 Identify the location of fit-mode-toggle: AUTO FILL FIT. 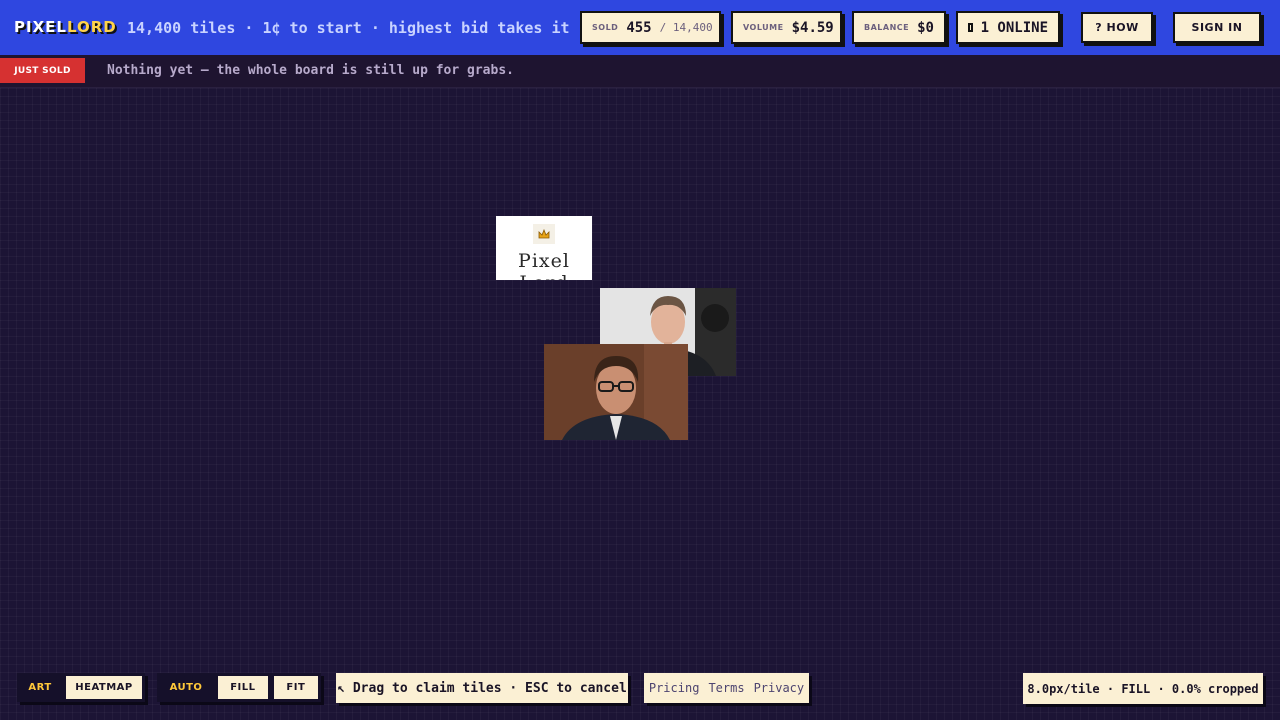
(239, 687).